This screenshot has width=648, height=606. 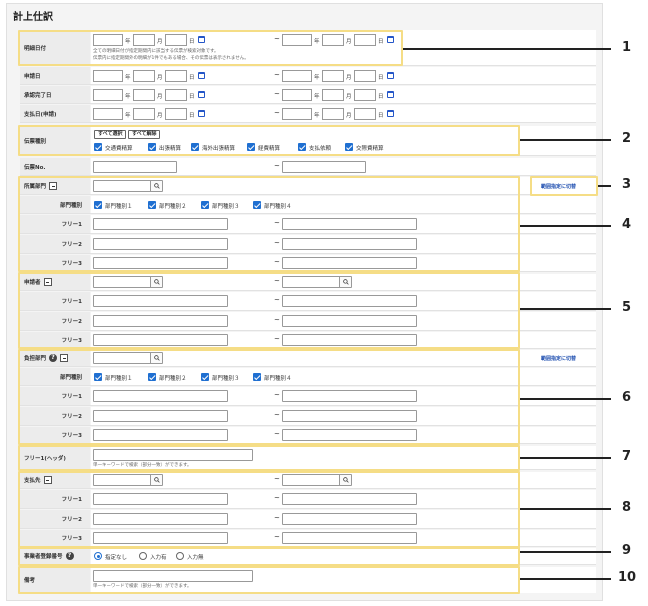 I want to click on shozoku-range-toggle-link: 範囲指定に切替, so click(x=558, y=186).